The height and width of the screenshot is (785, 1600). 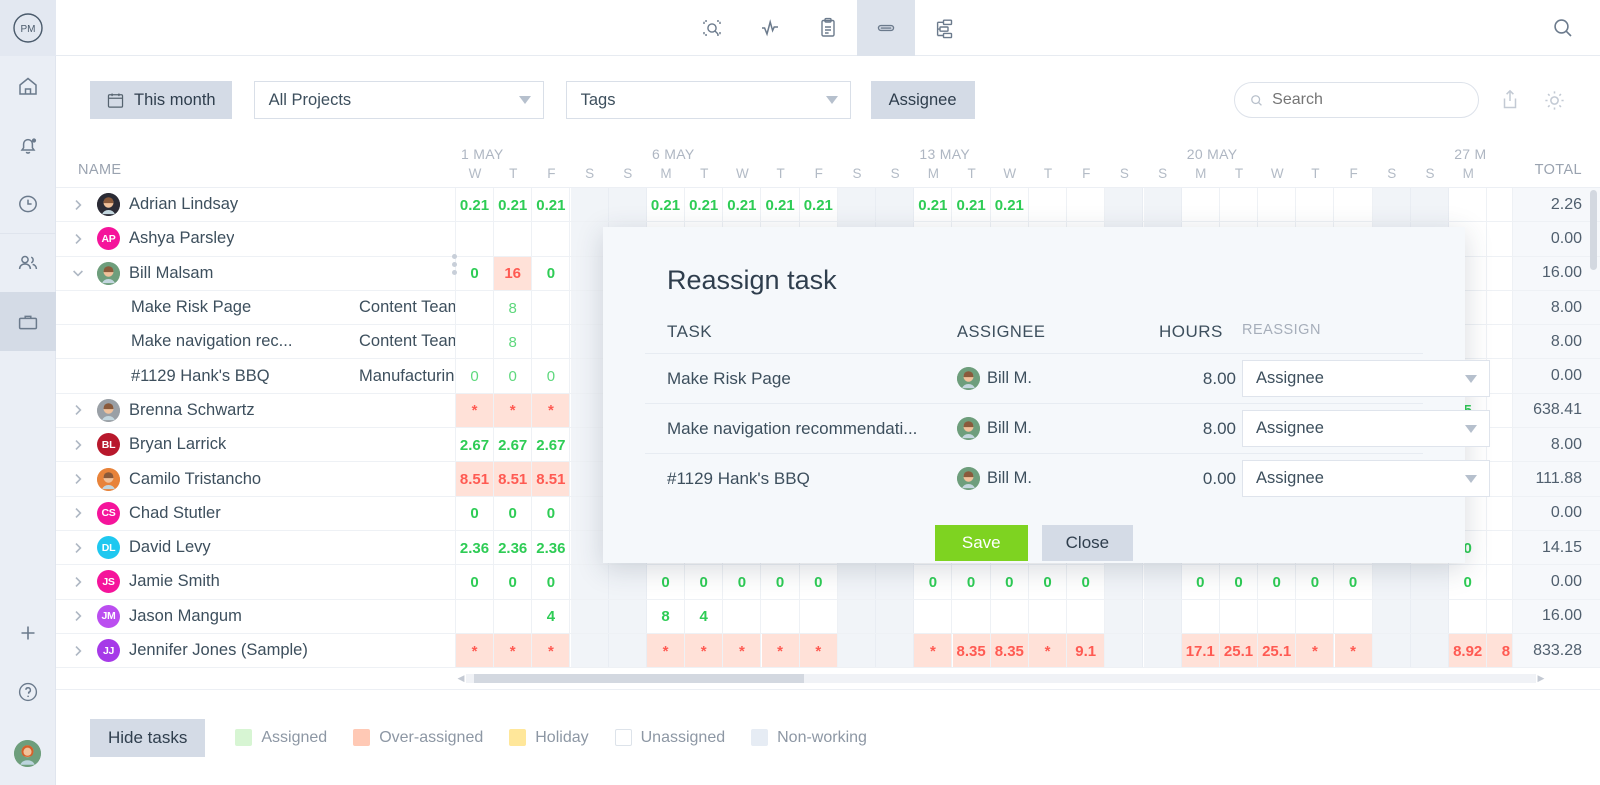 What do you see at coordinates (28, 321) in the screenshot?
I see `sidebar-item-workload` at bounding box center [28, 321].